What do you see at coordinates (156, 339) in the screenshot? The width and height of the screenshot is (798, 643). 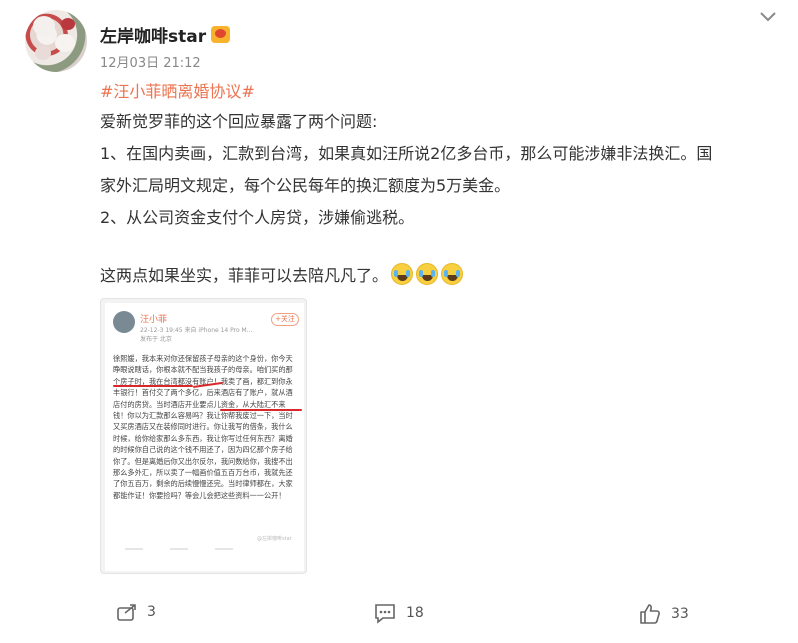 I see `embedded-location: 发布于 北京` at bounding box center [156, 339].